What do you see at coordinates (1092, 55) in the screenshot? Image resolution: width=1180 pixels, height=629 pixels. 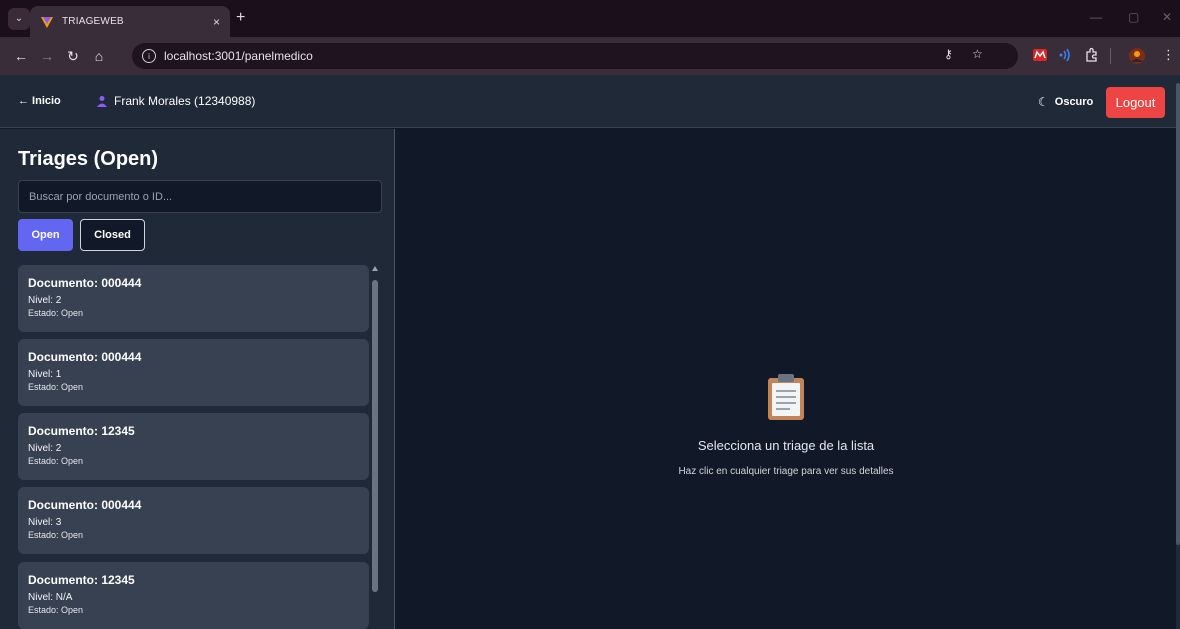 I see `extensions-puzzle-icon` at bounding box center [1092, 55].